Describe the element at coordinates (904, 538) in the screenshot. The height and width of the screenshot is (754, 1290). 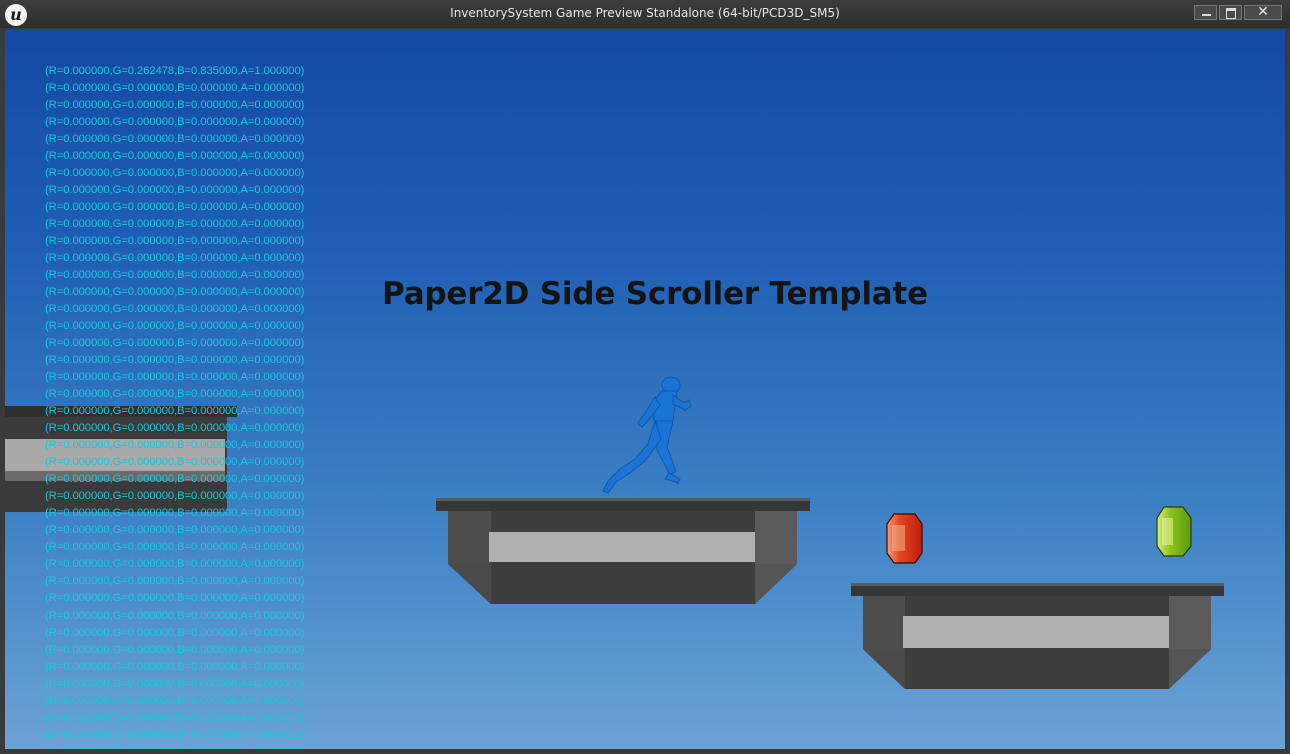
I see `red-gem-pickup` at that location.